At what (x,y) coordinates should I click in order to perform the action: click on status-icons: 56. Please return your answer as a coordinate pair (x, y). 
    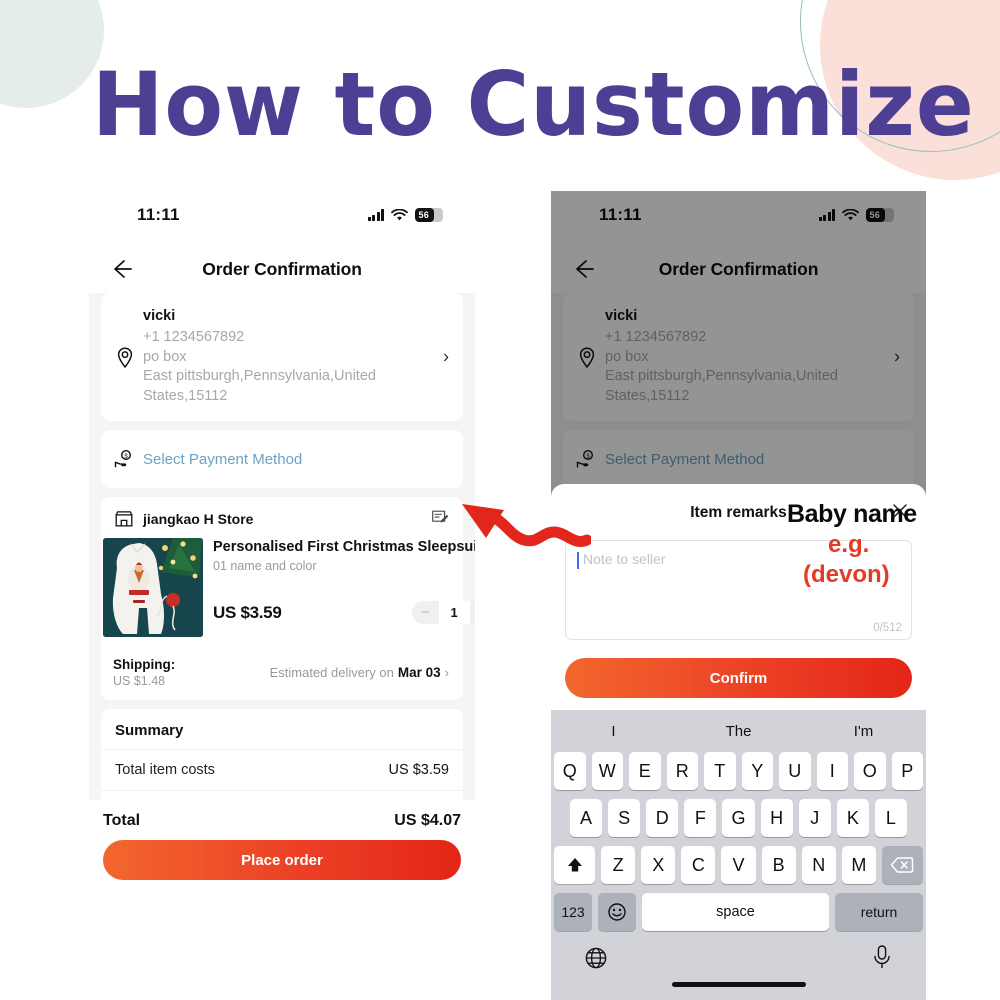
    Looking at the image, I should click on (405, 215).